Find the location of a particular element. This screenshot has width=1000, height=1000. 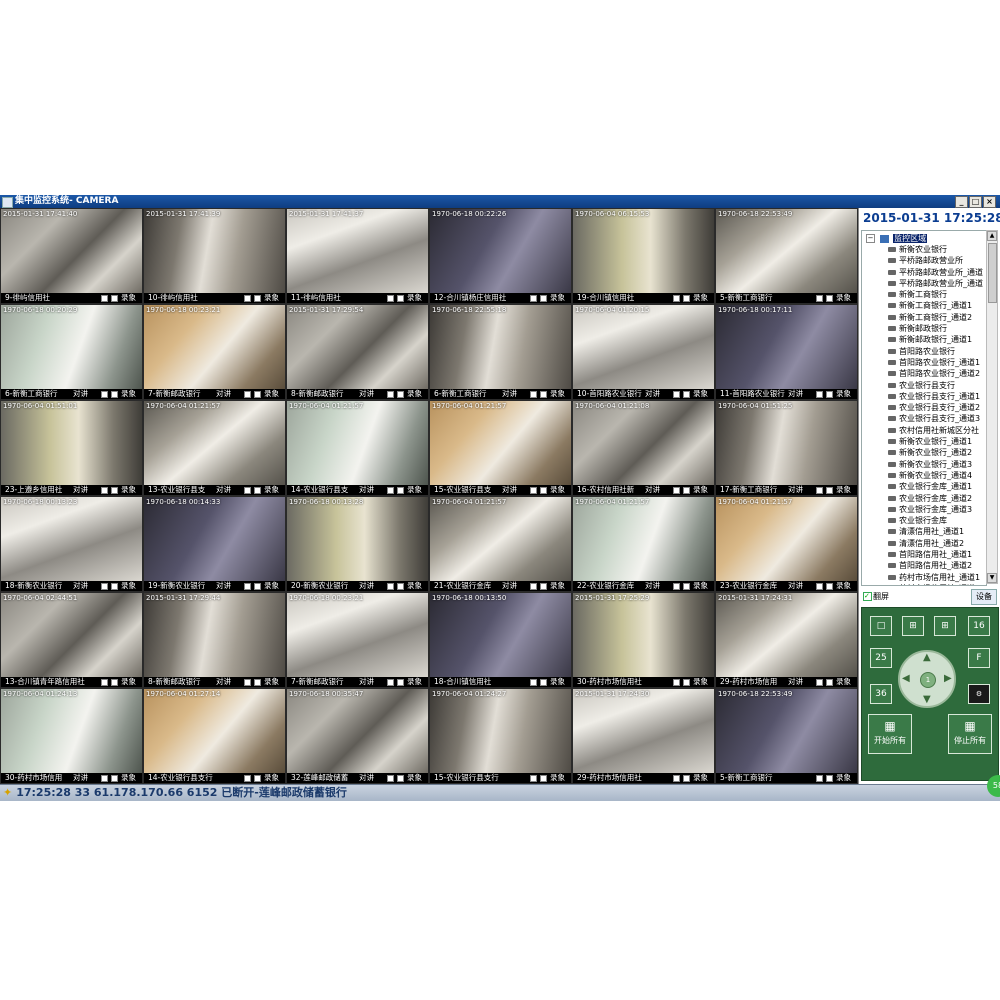

tree-item: 药村市场信用社_通道1 is located at coordinates (935, 577).